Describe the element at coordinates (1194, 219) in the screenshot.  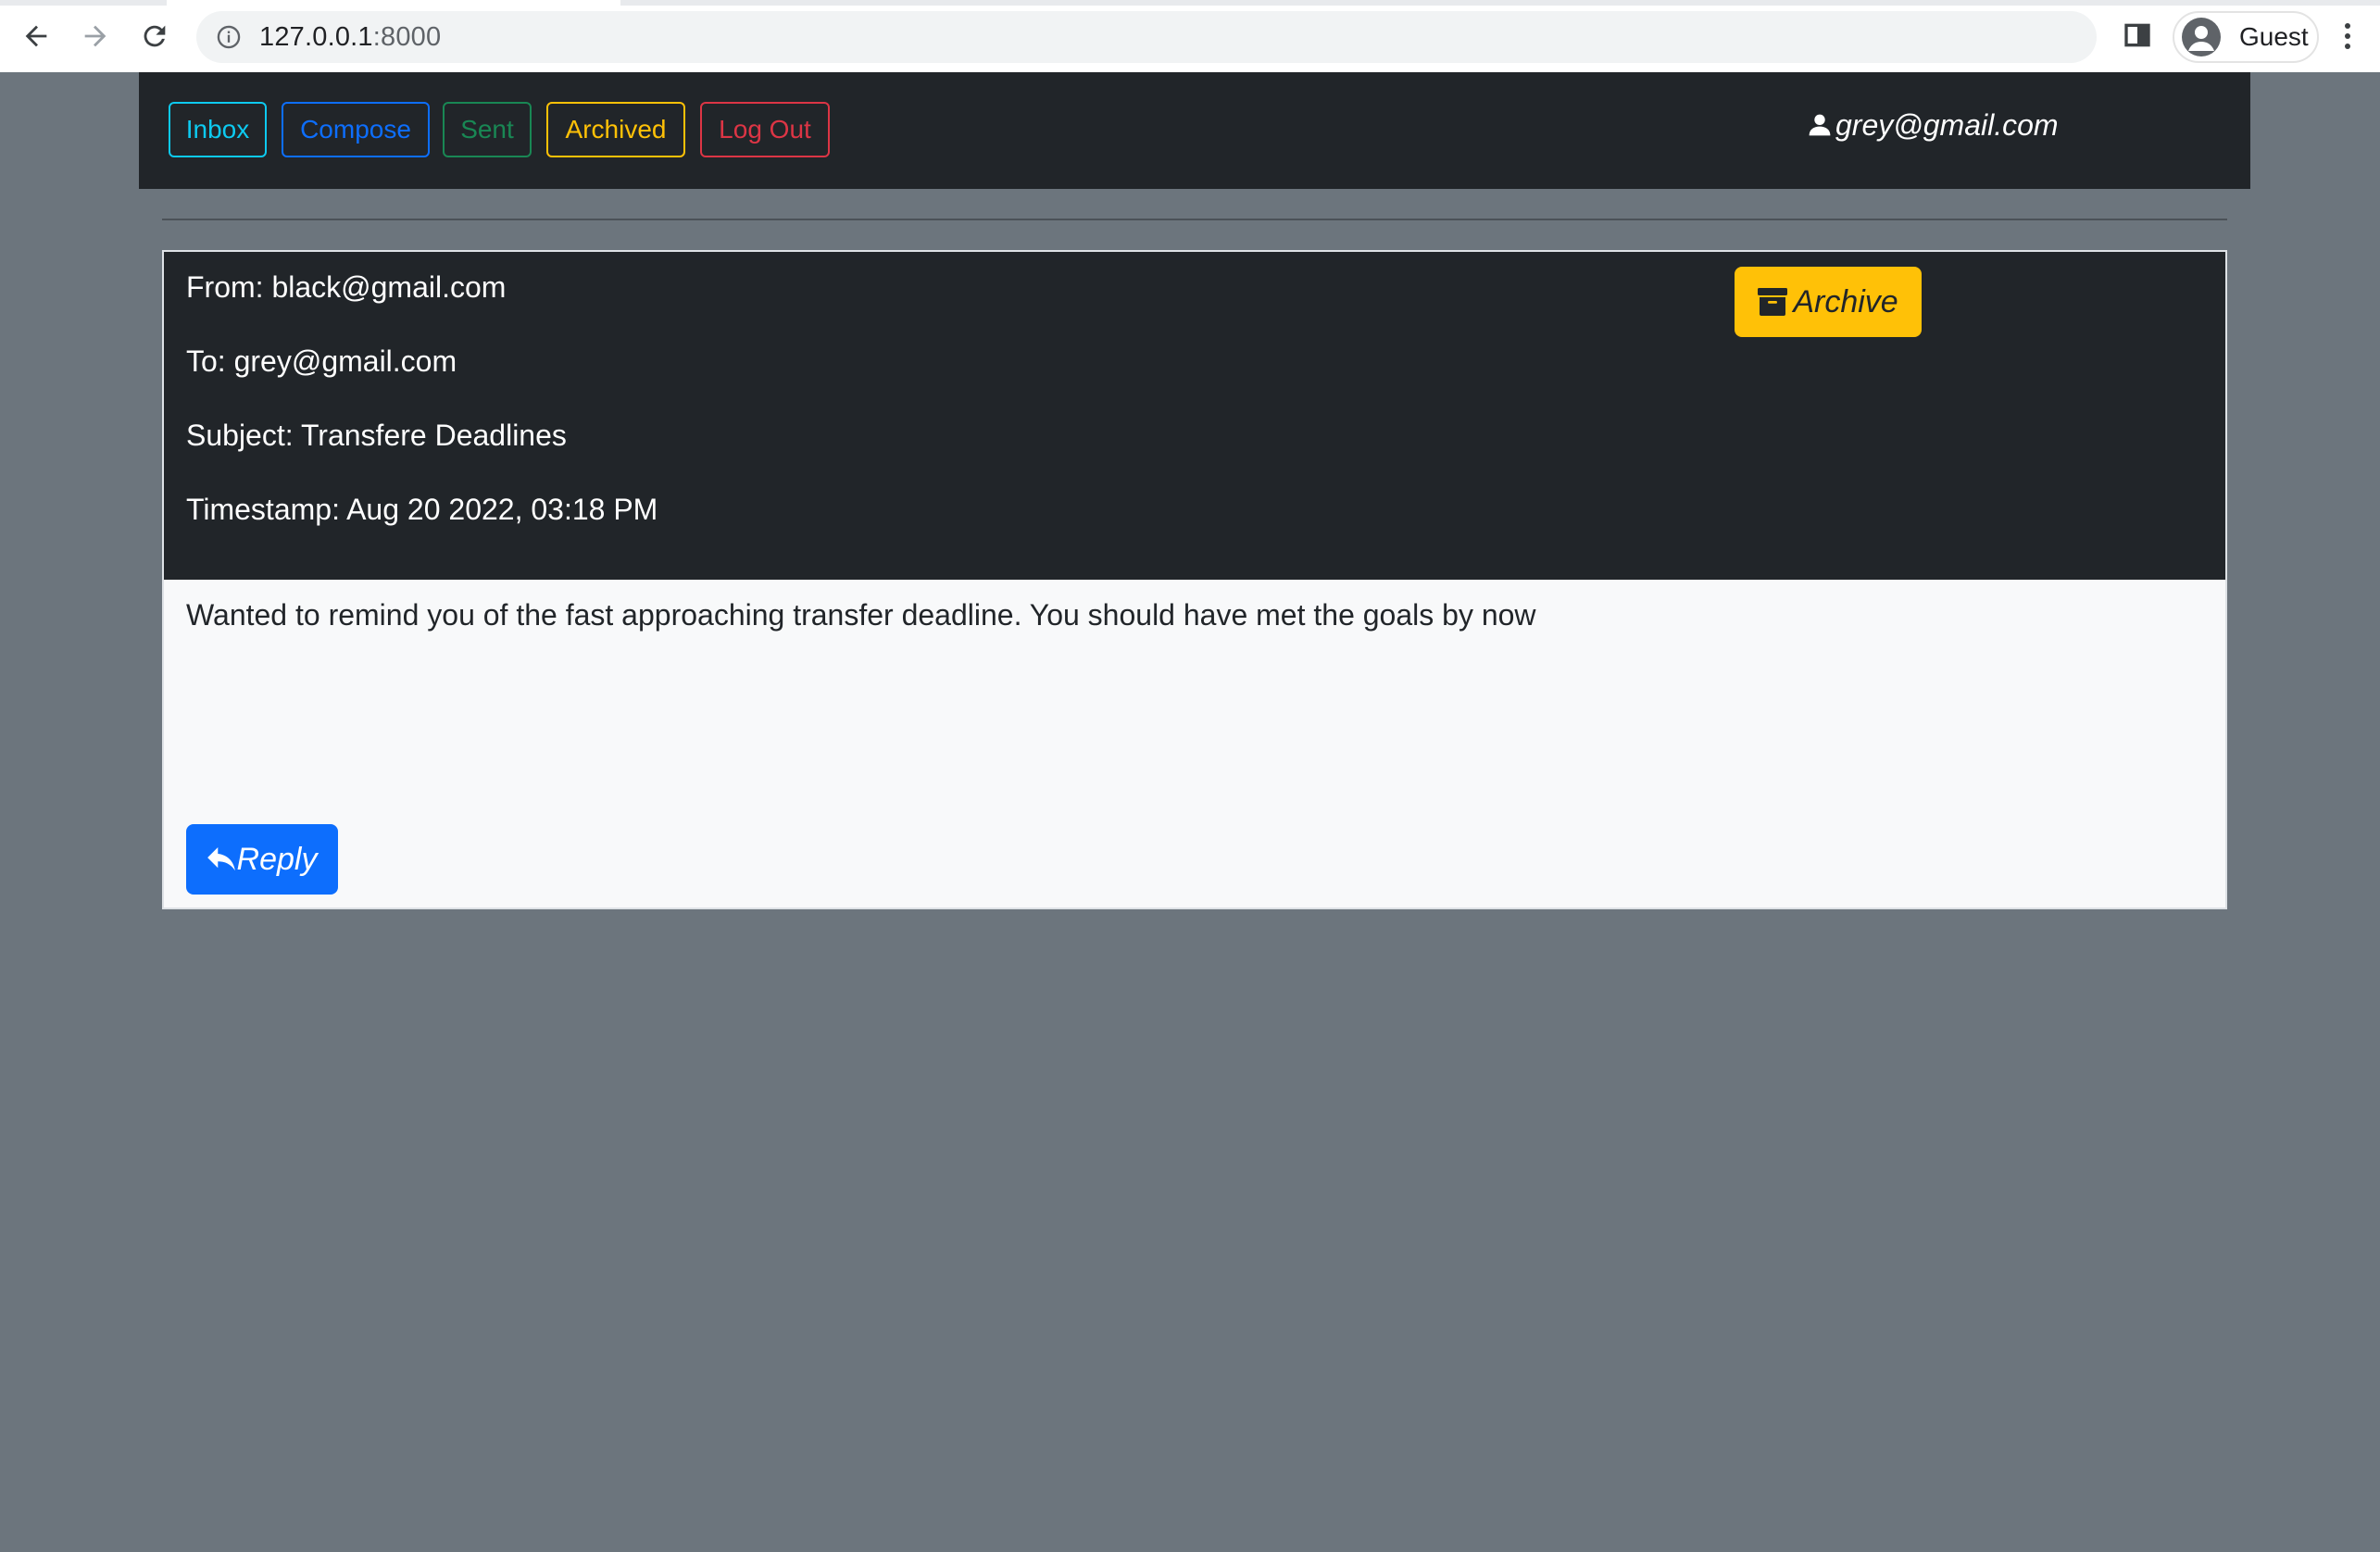
I see `divider` at that location.